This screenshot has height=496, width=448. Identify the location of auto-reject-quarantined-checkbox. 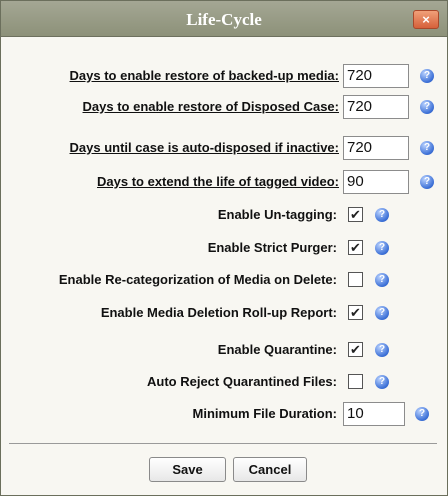
(355, 381).